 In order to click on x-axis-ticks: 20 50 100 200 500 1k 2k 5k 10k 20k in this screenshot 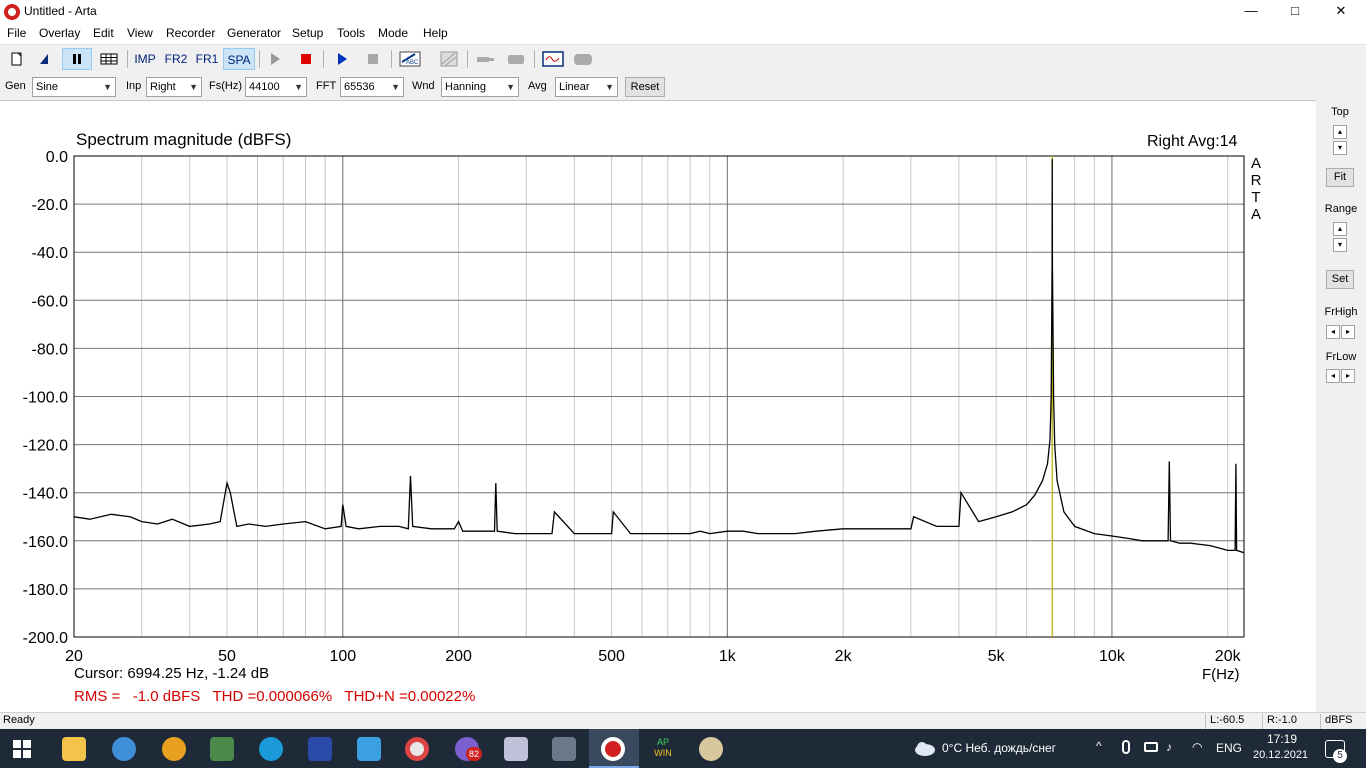, I will do `click(653, 656)`.